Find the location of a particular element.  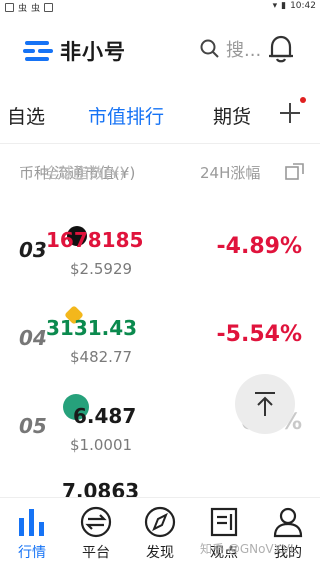

price: 6.487 is located at coordinates (105, 416).